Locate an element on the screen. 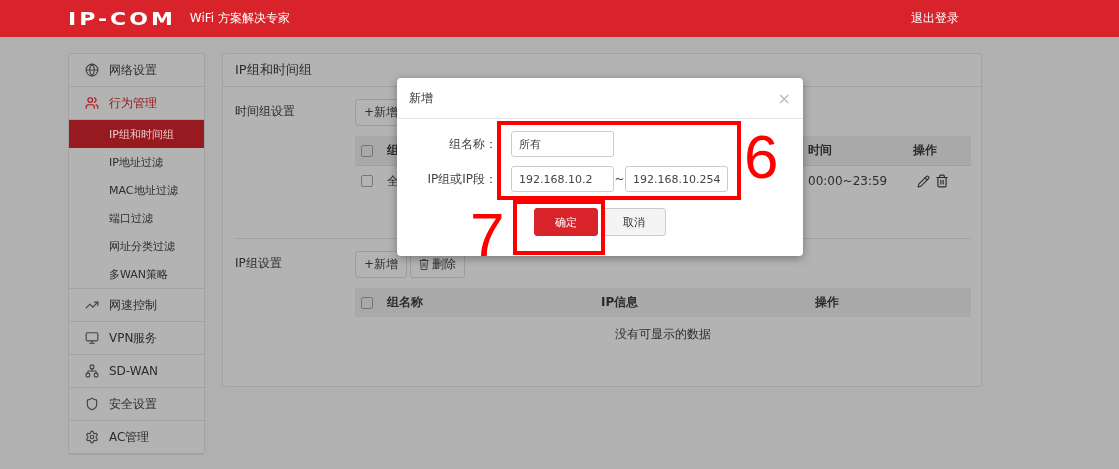 The image size is (1119, 469). sidebar-item: VPN服务 is located at coordinates (136, 338).